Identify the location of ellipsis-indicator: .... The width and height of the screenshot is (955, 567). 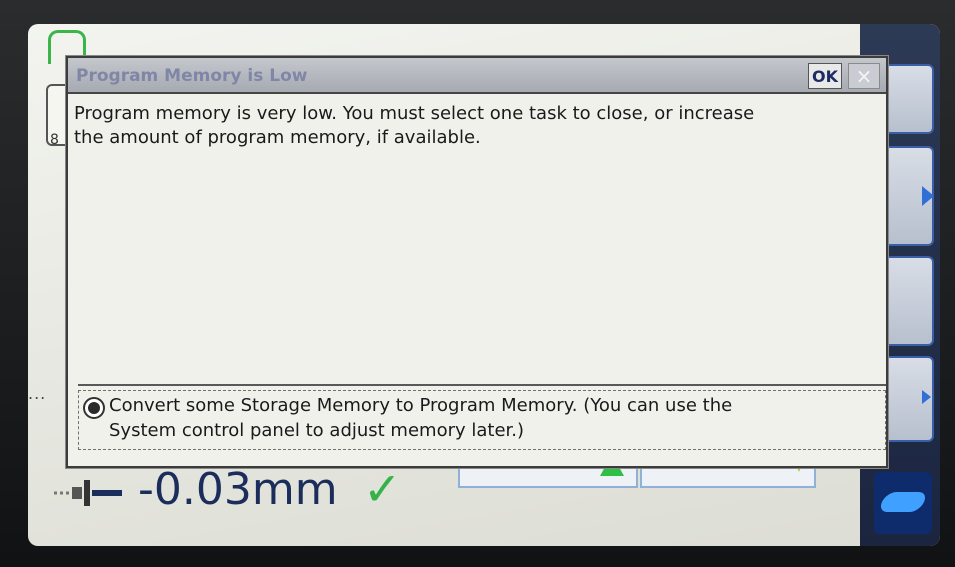
(37, 393).